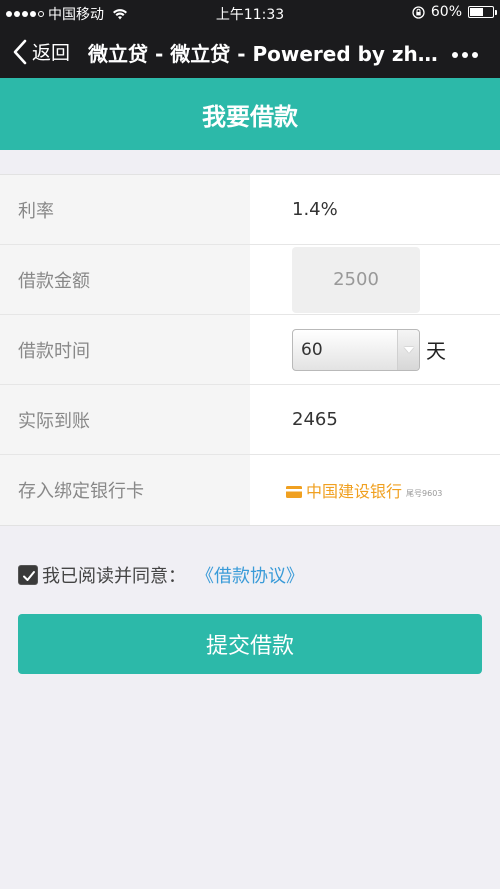 The height and width of the screenshot is (889, 500). I want to click on actual-value: 2465, so click(375, 419).